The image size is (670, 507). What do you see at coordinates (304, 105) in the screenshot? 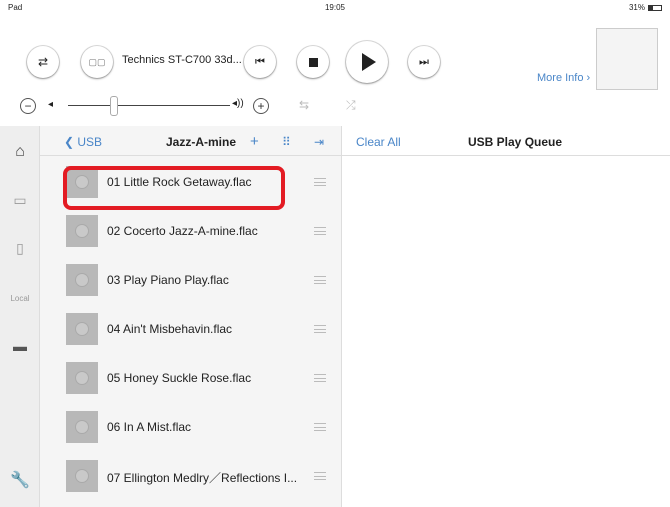
I see `repeat-icon: ⇆` at bounding box center [304, 105].